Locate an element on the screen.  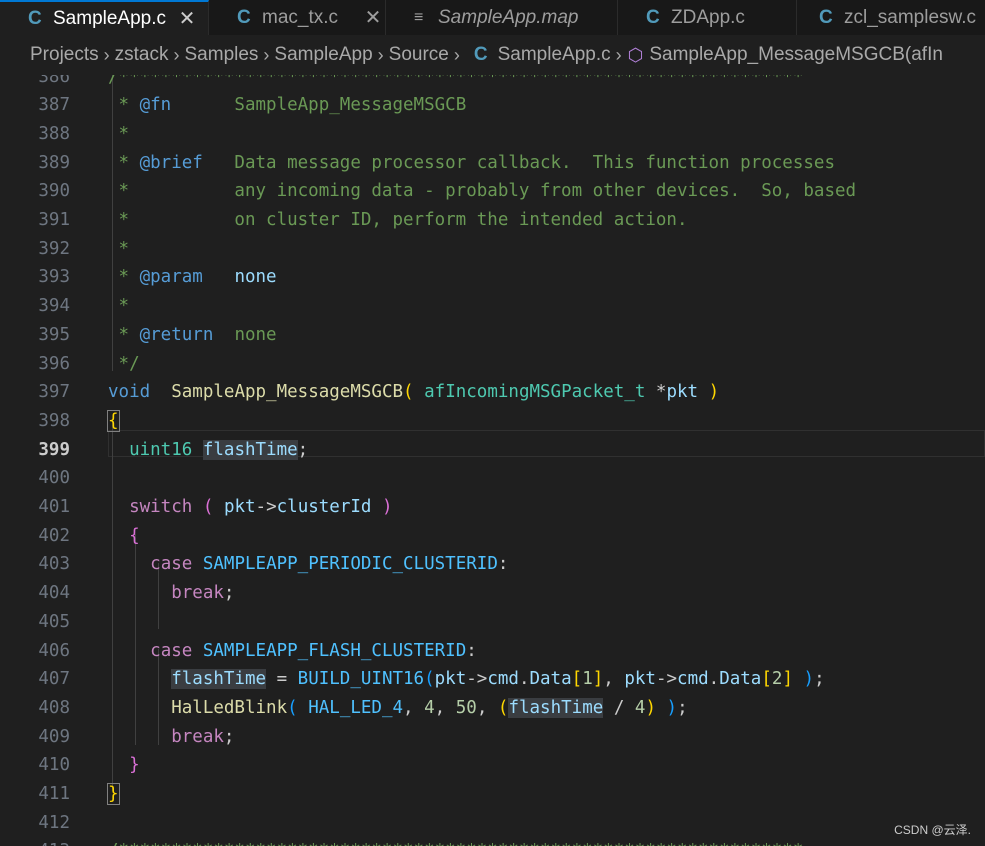
code-line: * is located at coordinates (119, 306).